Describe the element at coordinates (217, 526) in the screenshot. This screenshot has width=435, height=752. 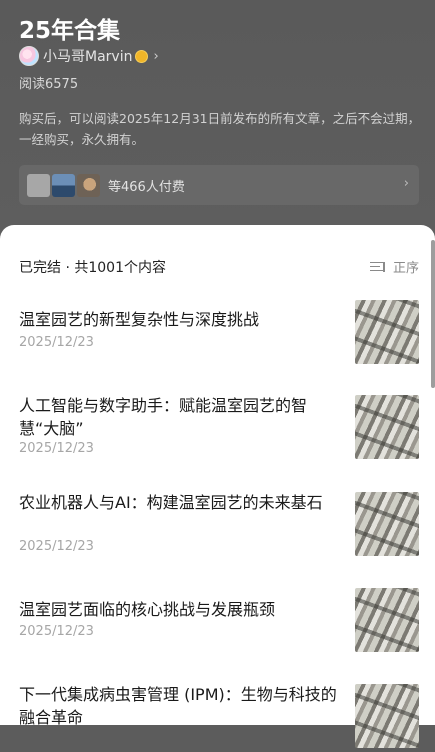
I see `list-item: 农业机器人与AI：构建温室园艺的未来基石 2025/12/23` at that location.